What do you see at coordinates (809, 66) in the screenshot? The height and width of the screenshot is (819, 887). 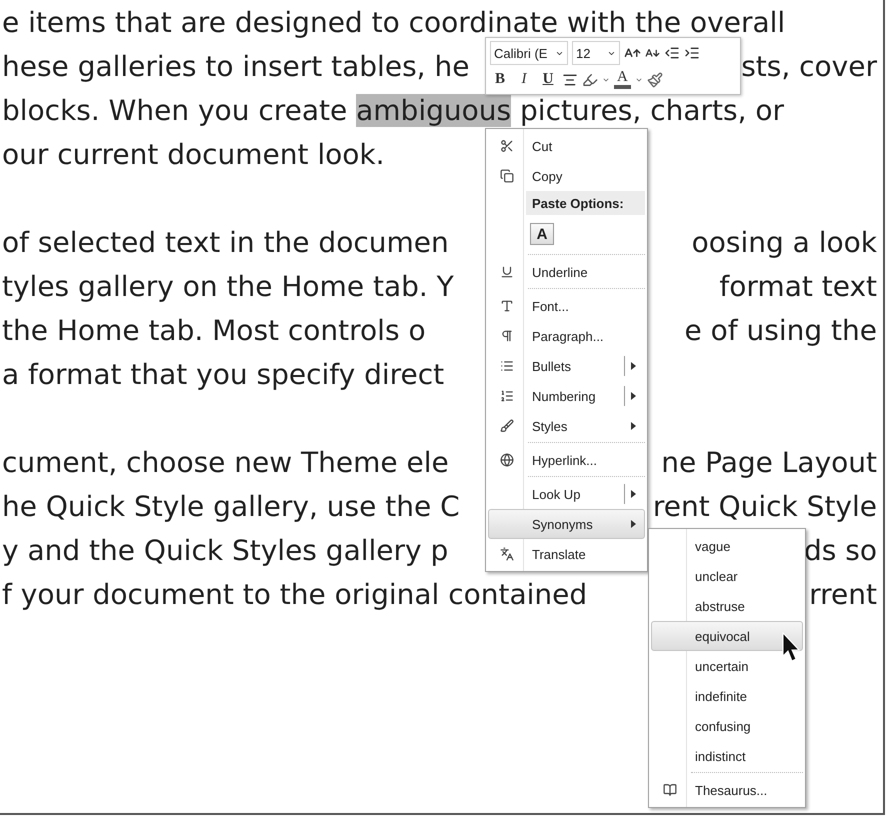 I see `document-text: sts, cover` at bounding box center [809, 66].